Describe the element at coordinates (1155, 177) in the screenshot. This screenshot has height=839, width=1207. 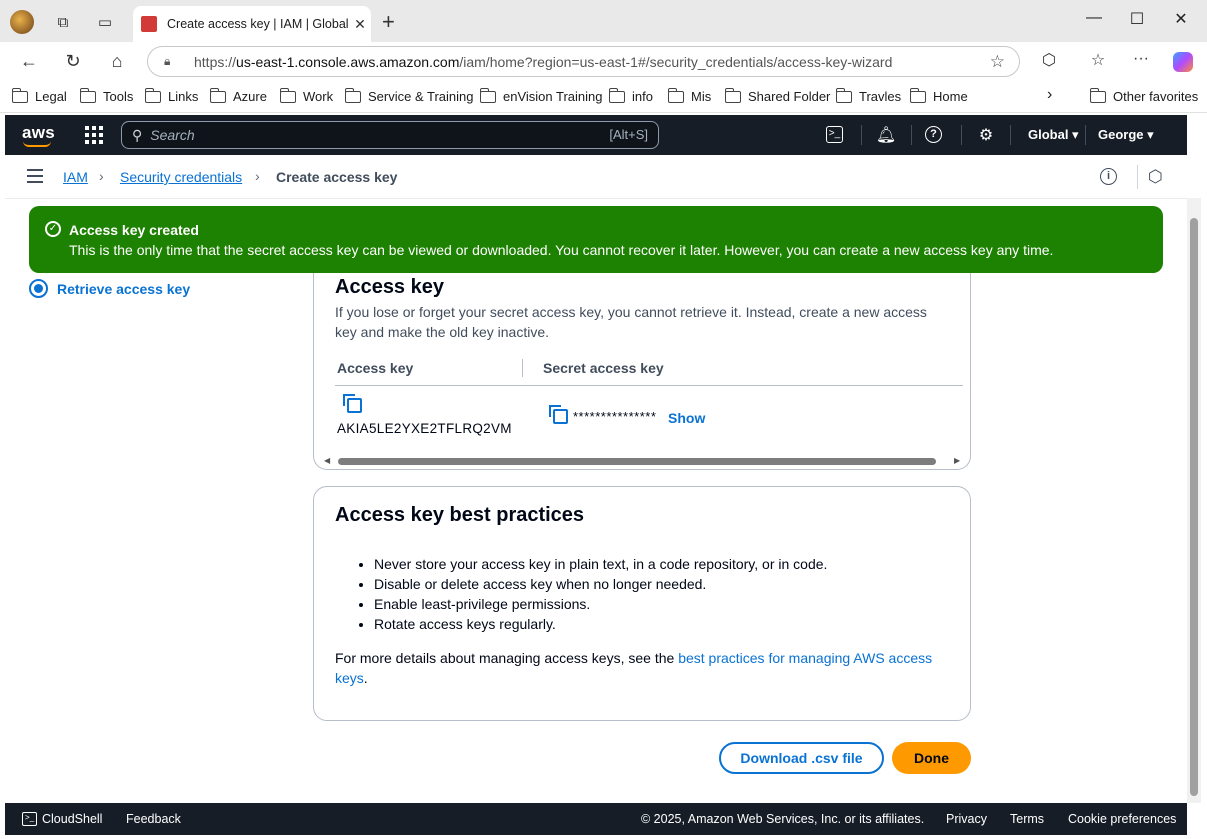
I see `feedback-hex-icon: ⬡` at that location.